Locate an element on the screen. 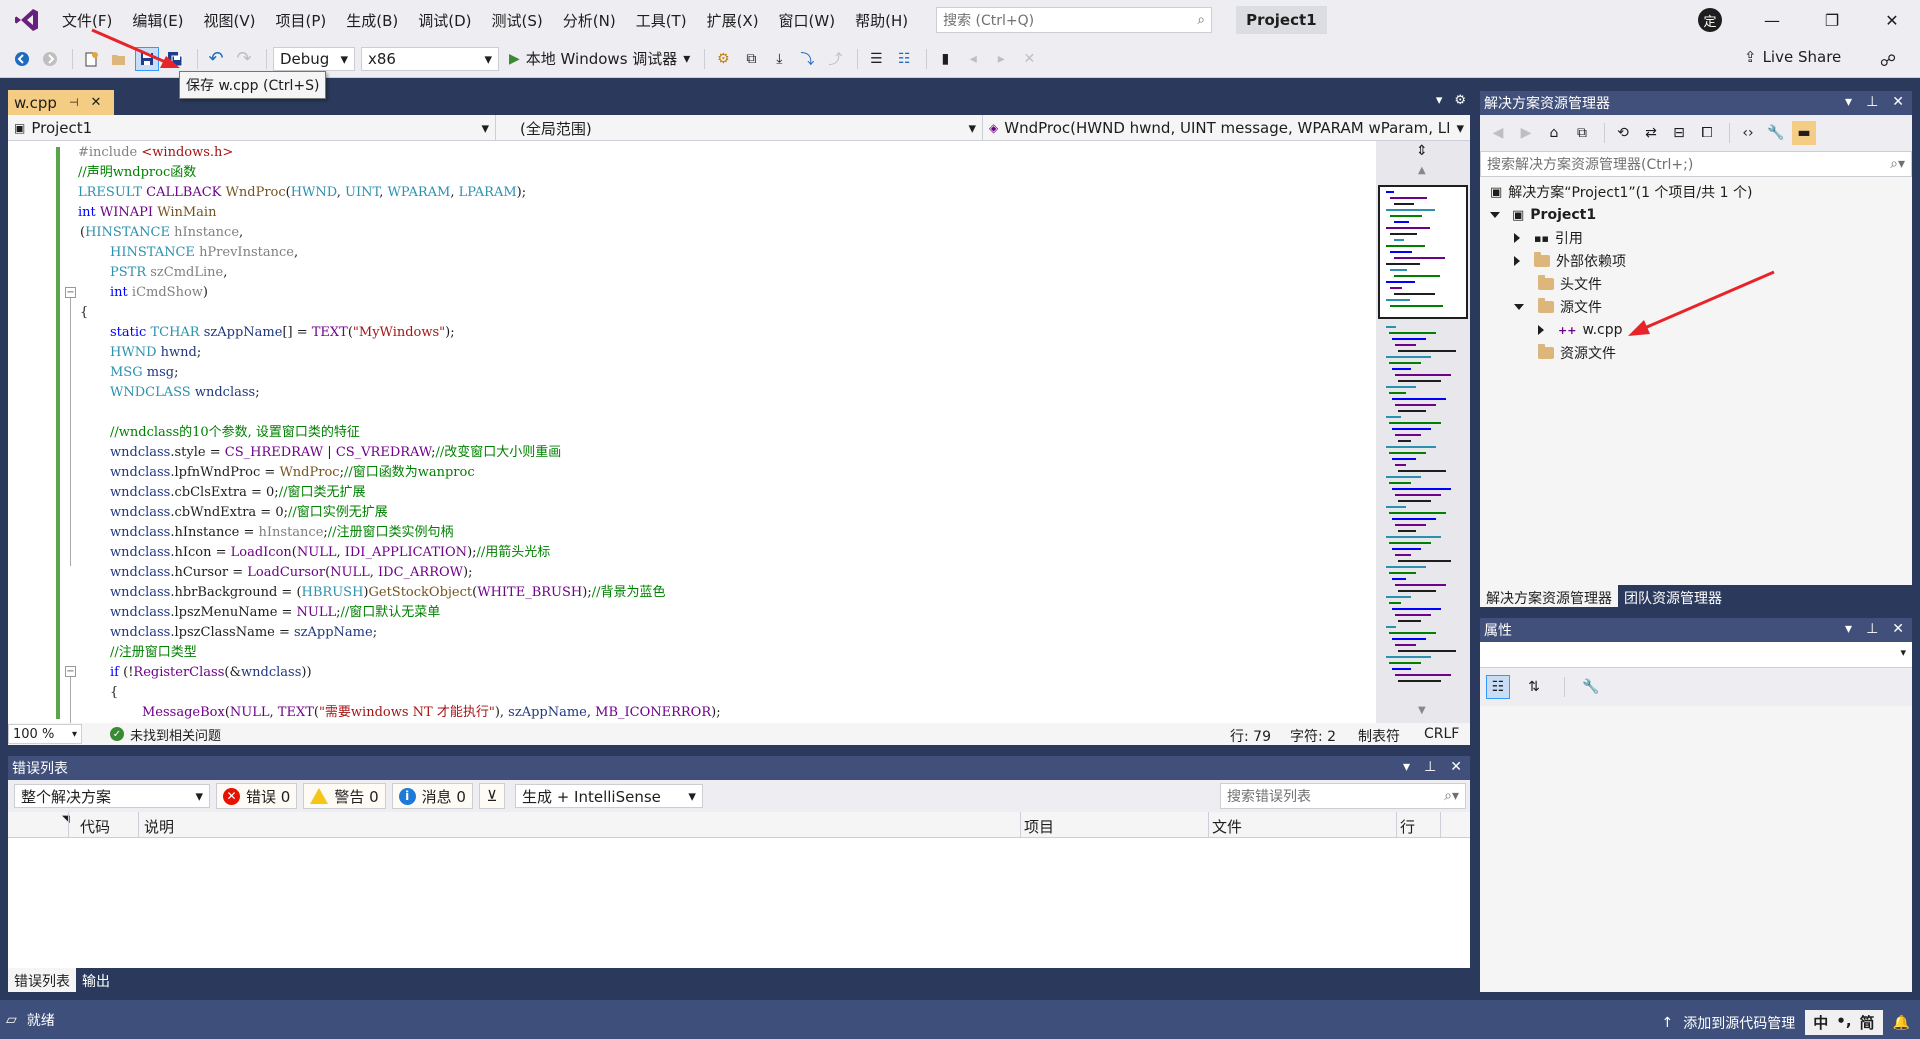  ime-indicator: 中 •, 简 is located at coordinates (1844, 1022).